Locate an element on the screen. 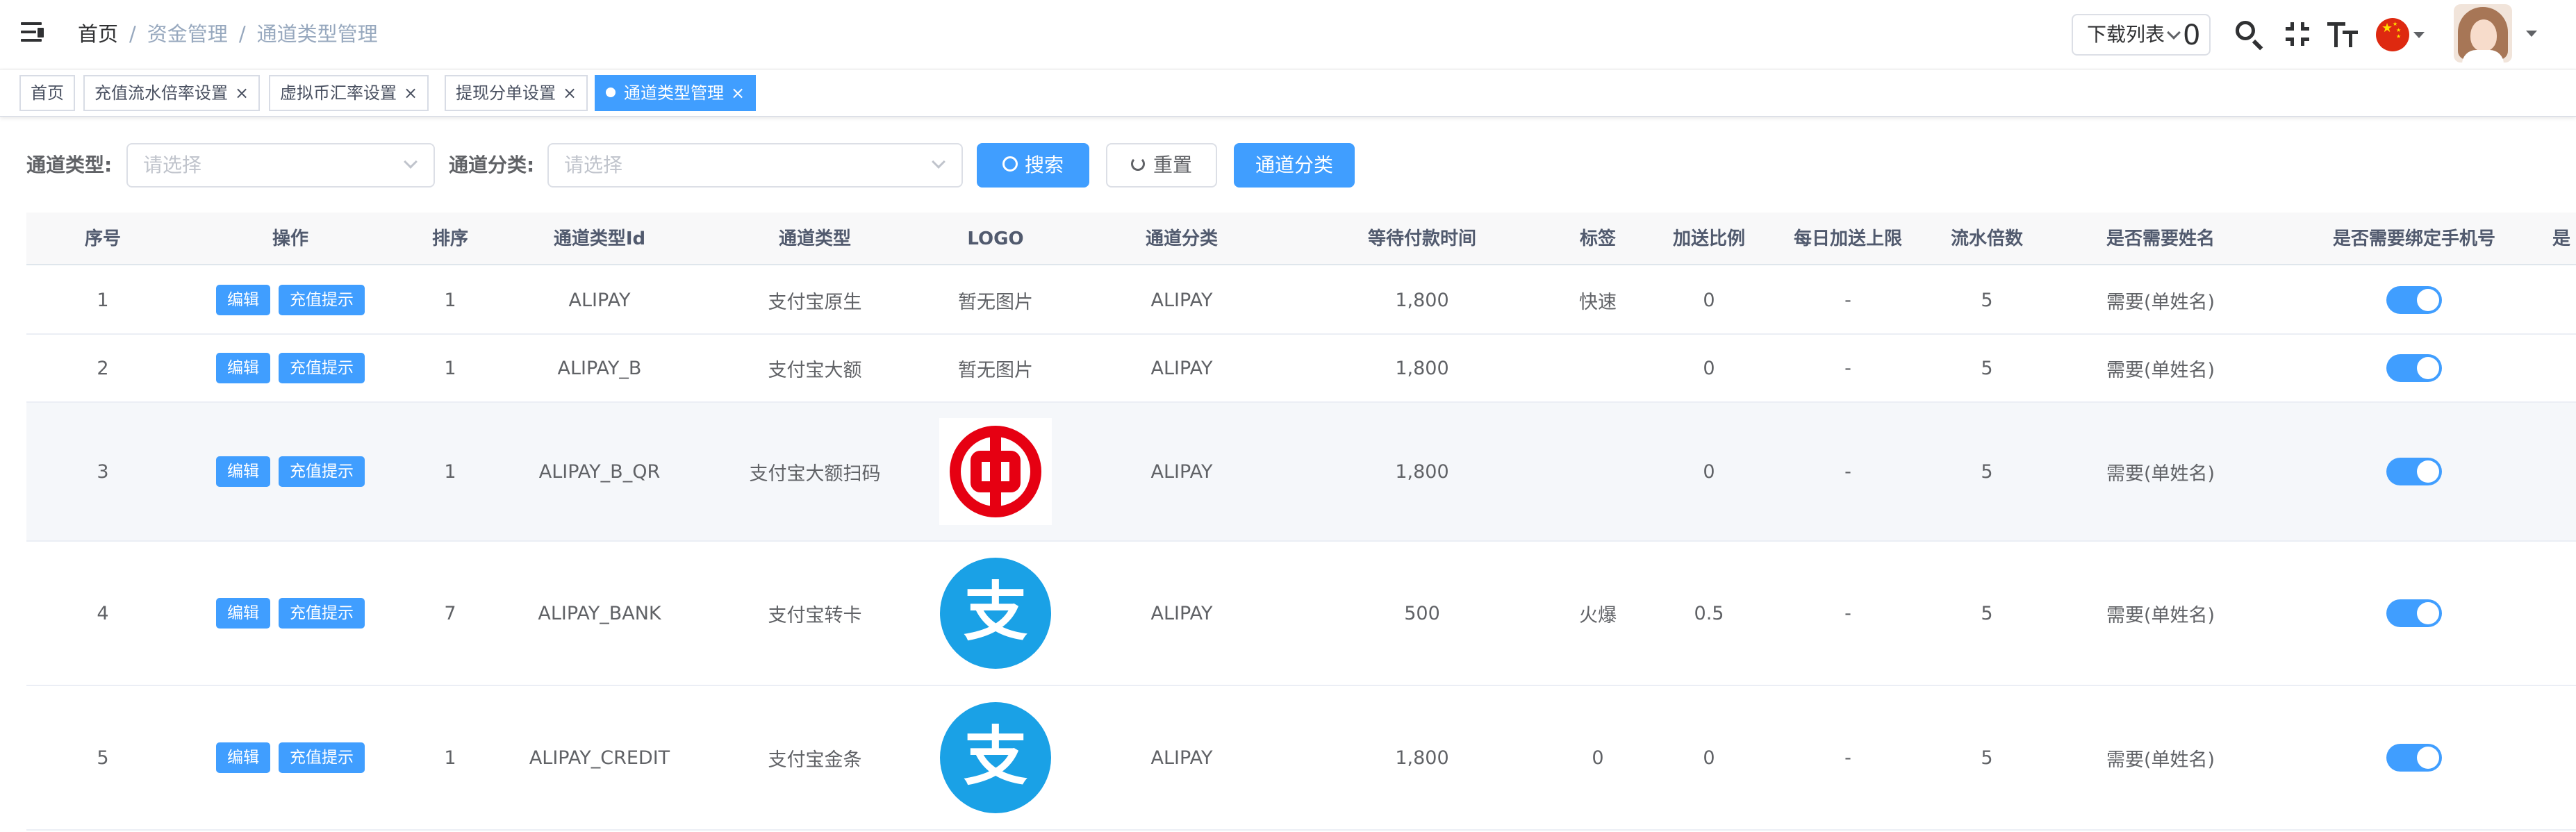 This screenshot has height=832, width=2576. cell-tag: 快速 is located at coordinates (1598, 302).